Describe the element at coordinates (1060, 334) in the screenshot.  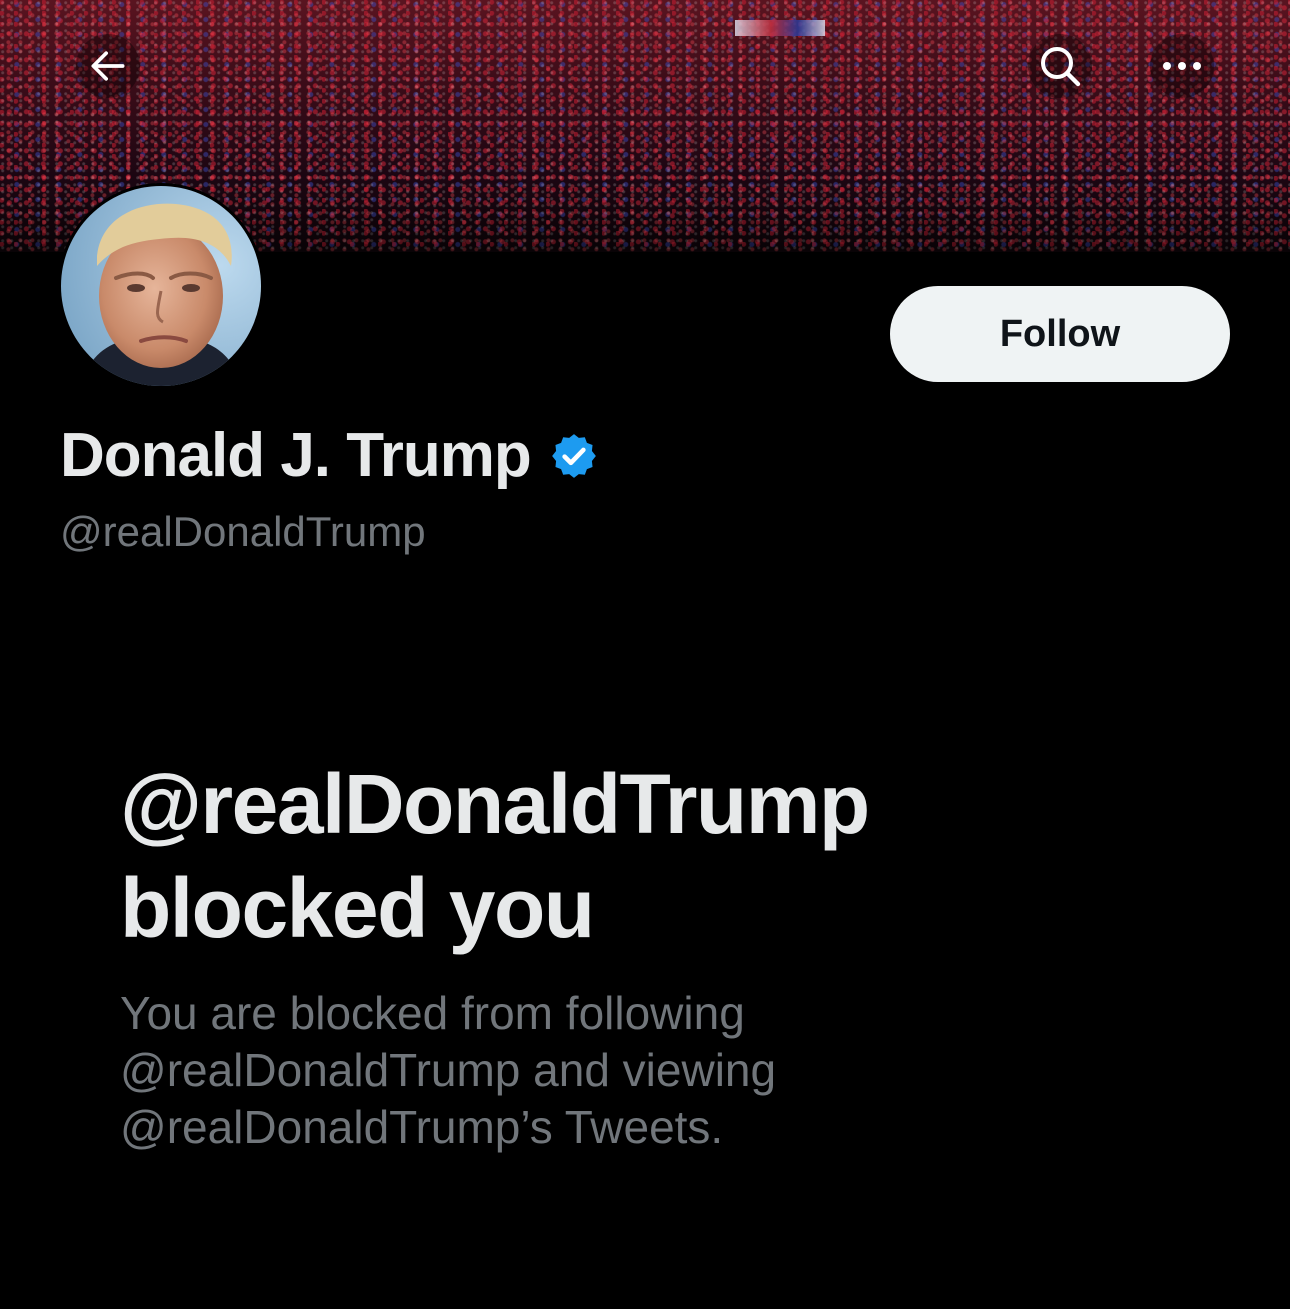
I see `follow-button: Follow` at that location.